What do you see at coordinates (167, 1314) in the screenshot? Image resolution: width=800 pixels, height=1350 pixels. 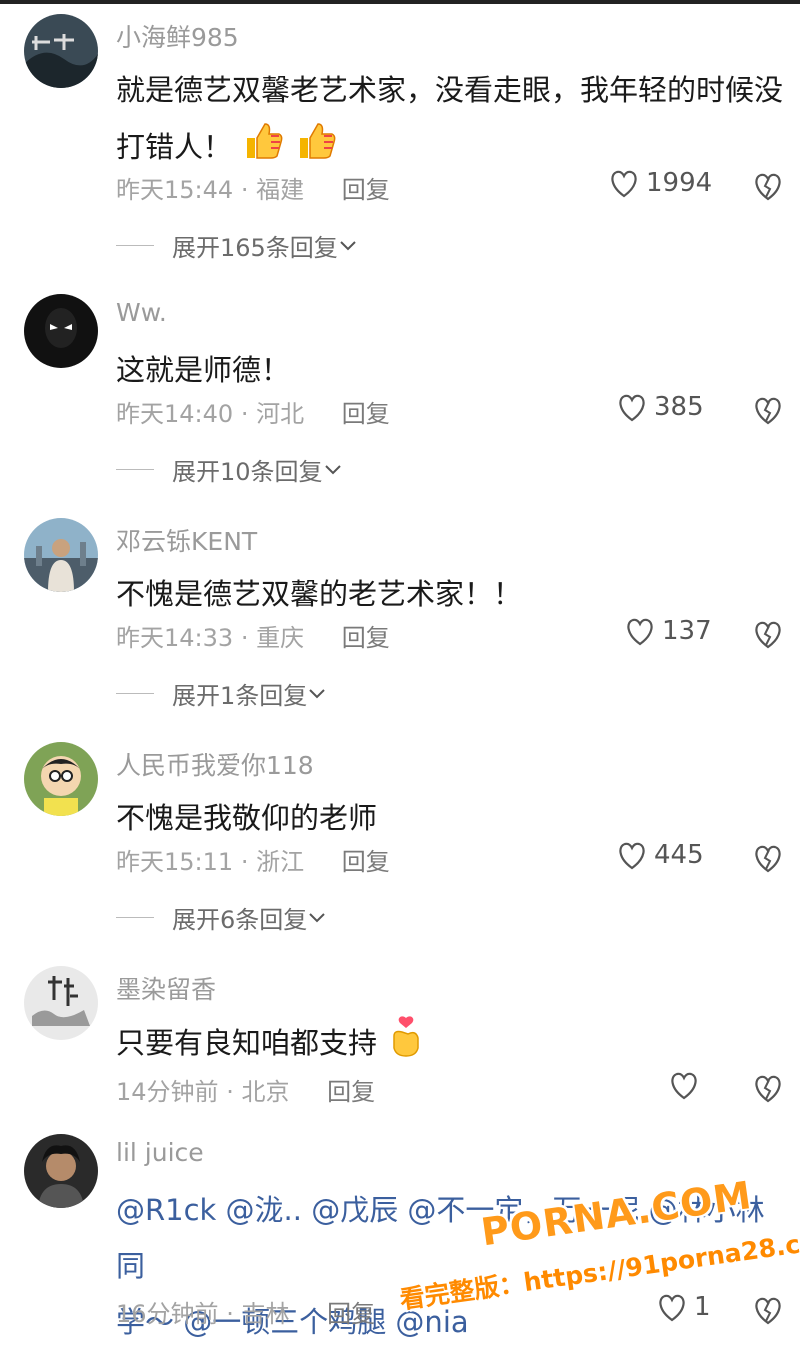 I see `timestamp: 16分钟前` at bounding box center [167, 1314].